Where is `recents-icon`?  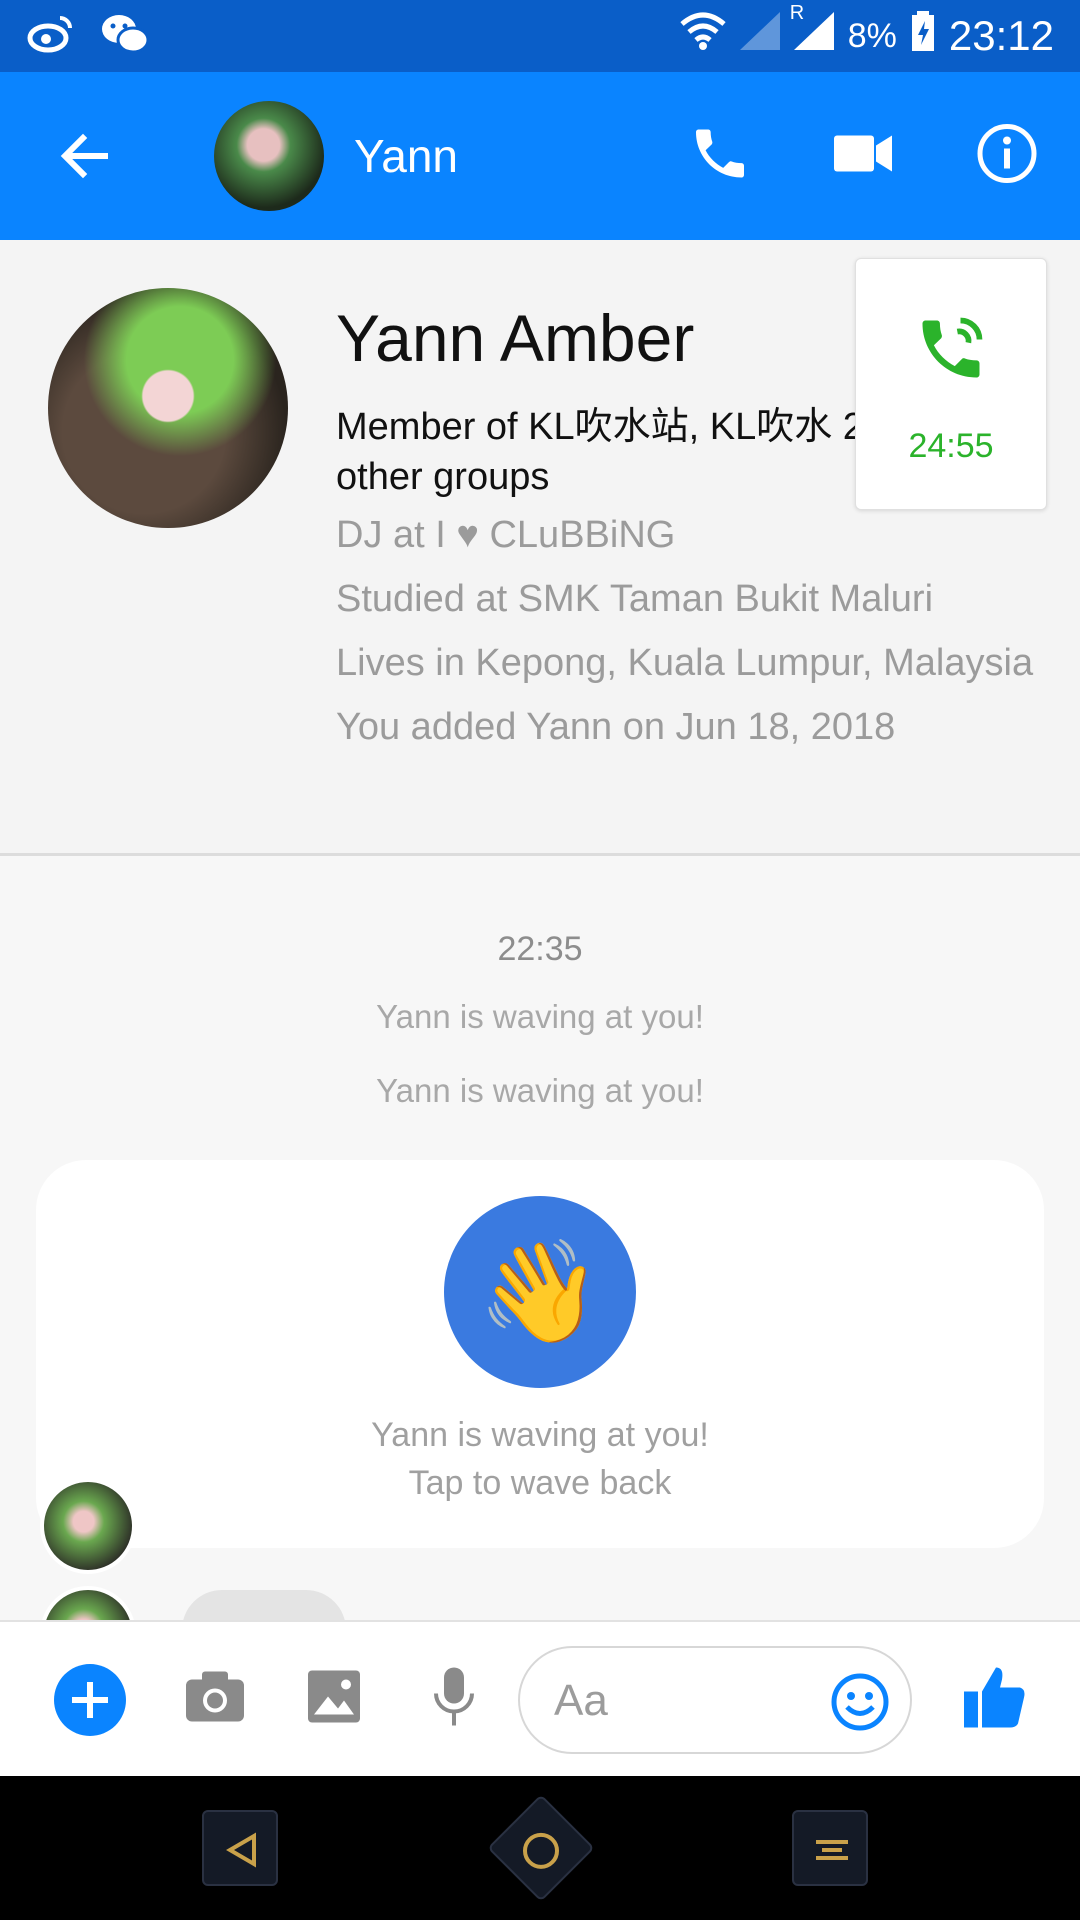 recents-icon is located at coordinates (832, 1850).